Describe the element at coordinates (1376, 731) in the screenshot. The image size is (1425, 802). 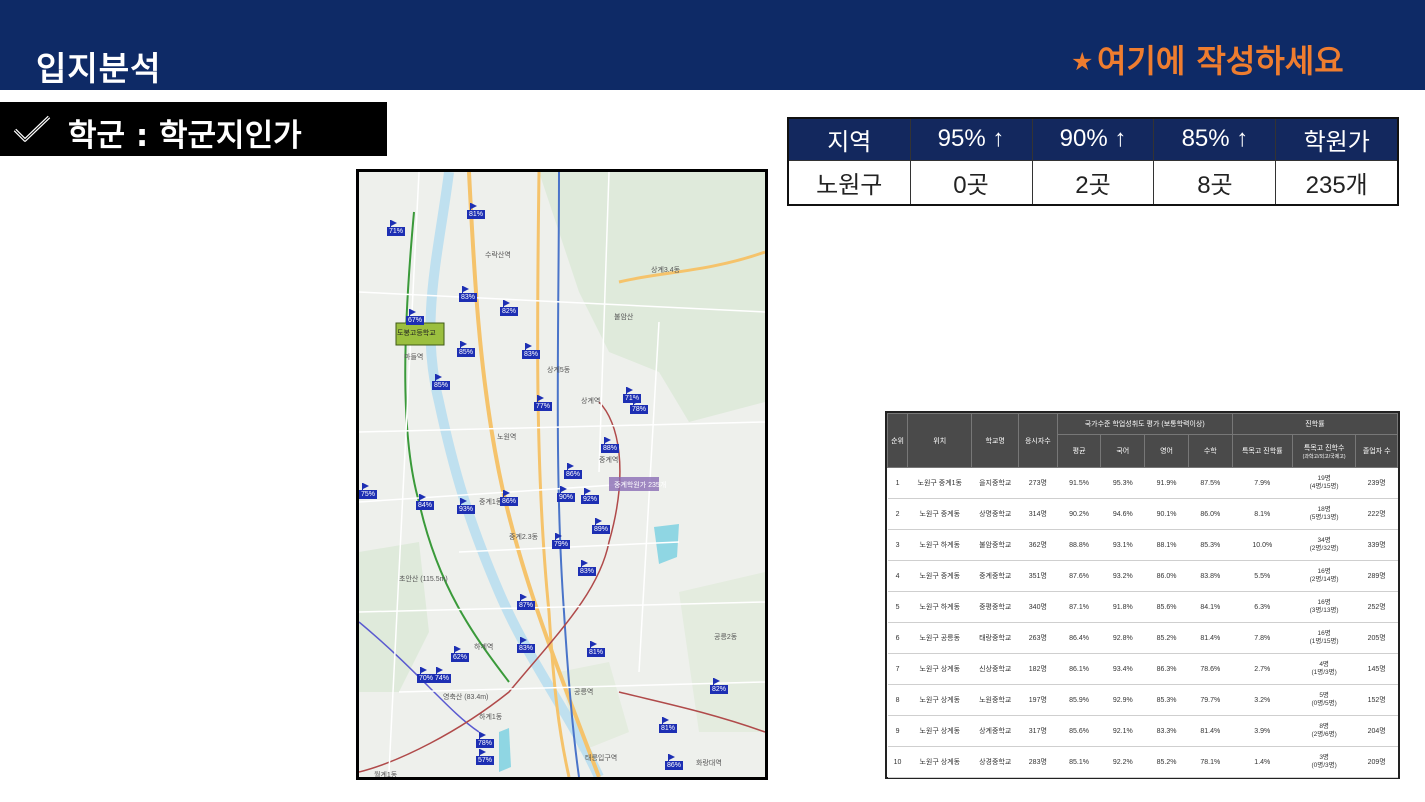
I see `table-cell: 204명` at that location.